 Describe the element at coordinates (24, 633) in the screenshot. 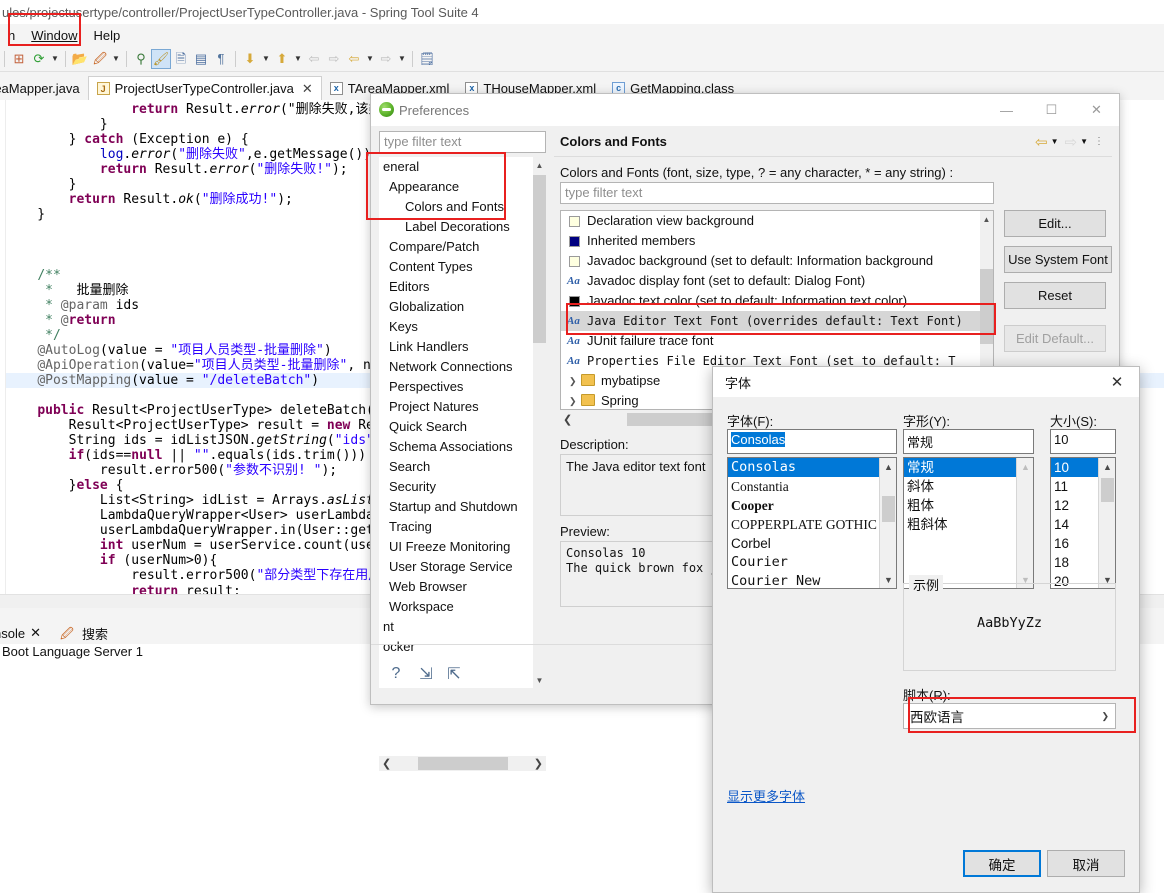

I see `console-tab-console: nsole ✕` at that location.